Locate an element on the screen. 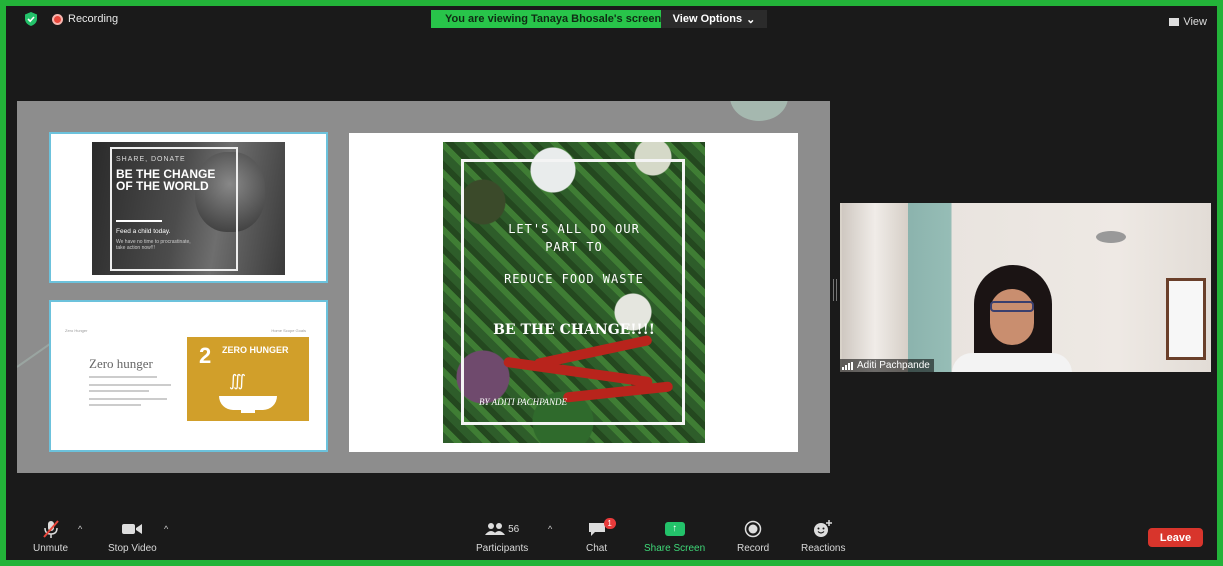  chat-bubble-icon is located at coordinates (596, 529).